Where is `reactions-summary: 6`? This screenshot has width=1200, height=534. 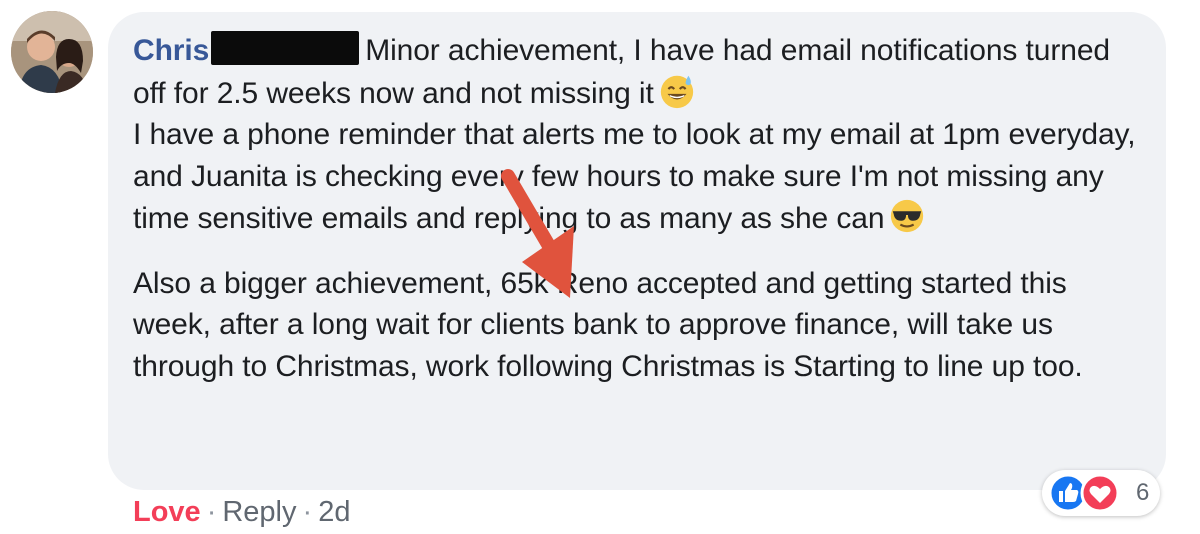 reactions-summary: 6 is located at coordinates (1101, 493).